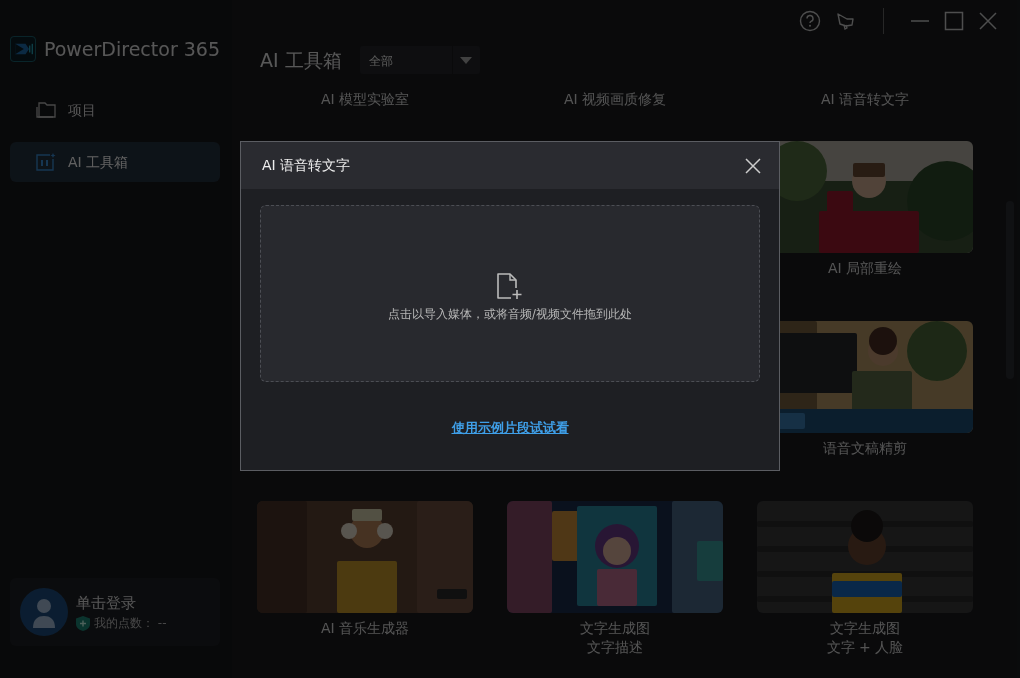 The width and height of the screenshot is (1020, 678). I want to click on drop-zone: 点击以导入媒体，或将音频/视频文件拖到此处, so click(510, 293).